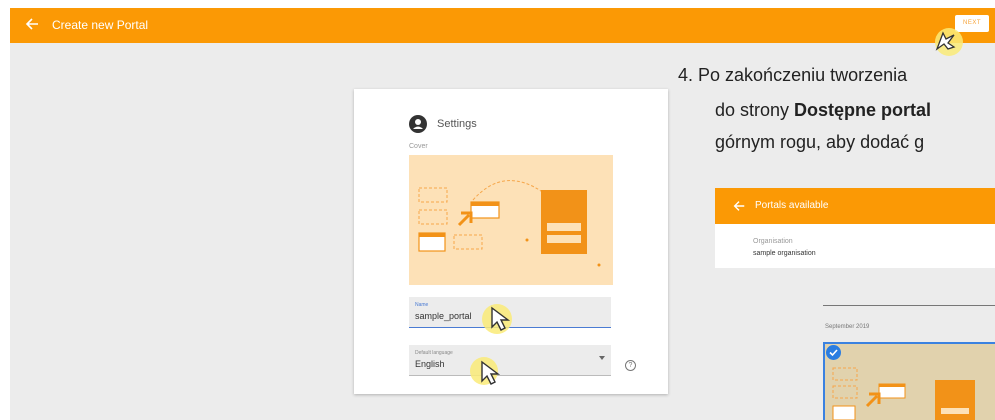 This screenshot has width=995, height=420. I want to click on instruction-line-2: do strony Dostępne portal, so click(823, 110).